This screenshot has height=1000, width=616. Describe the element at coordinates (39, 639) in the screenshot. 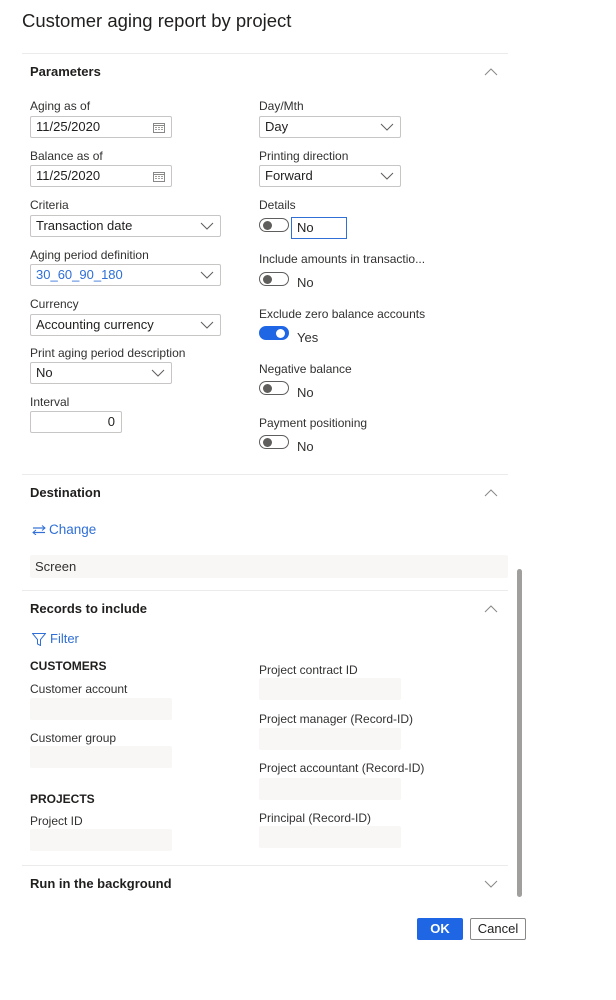

I see `filter-icon` at that location.